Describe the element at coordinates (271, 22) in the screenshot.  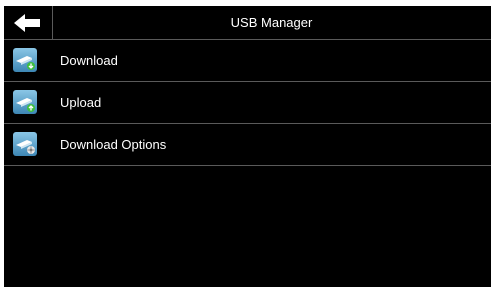
I see `page-title: USB Manager` at that location.